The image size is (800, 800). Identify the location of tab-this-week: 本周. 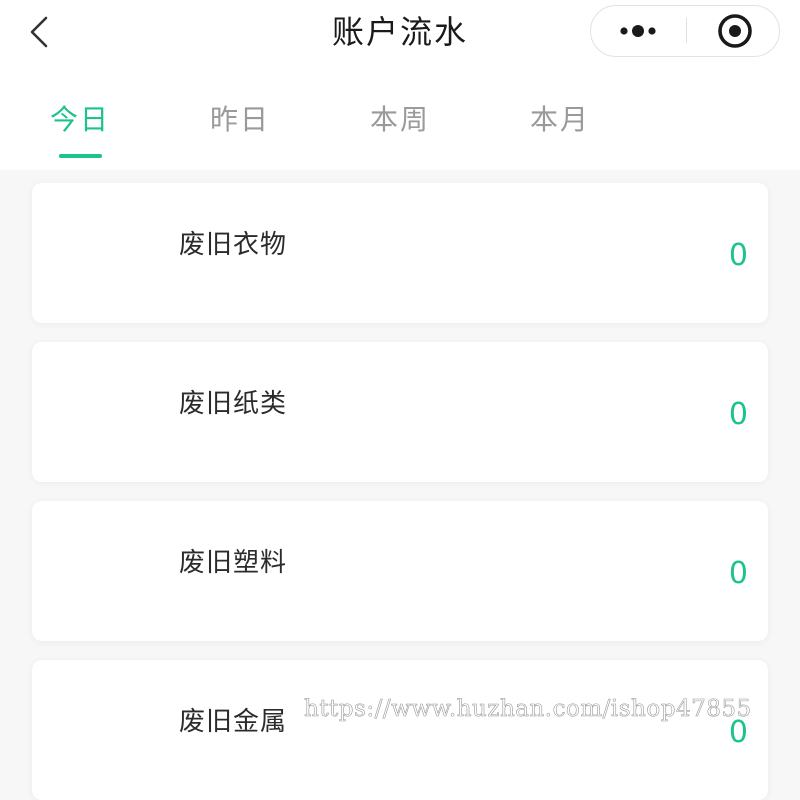
(400, 120).